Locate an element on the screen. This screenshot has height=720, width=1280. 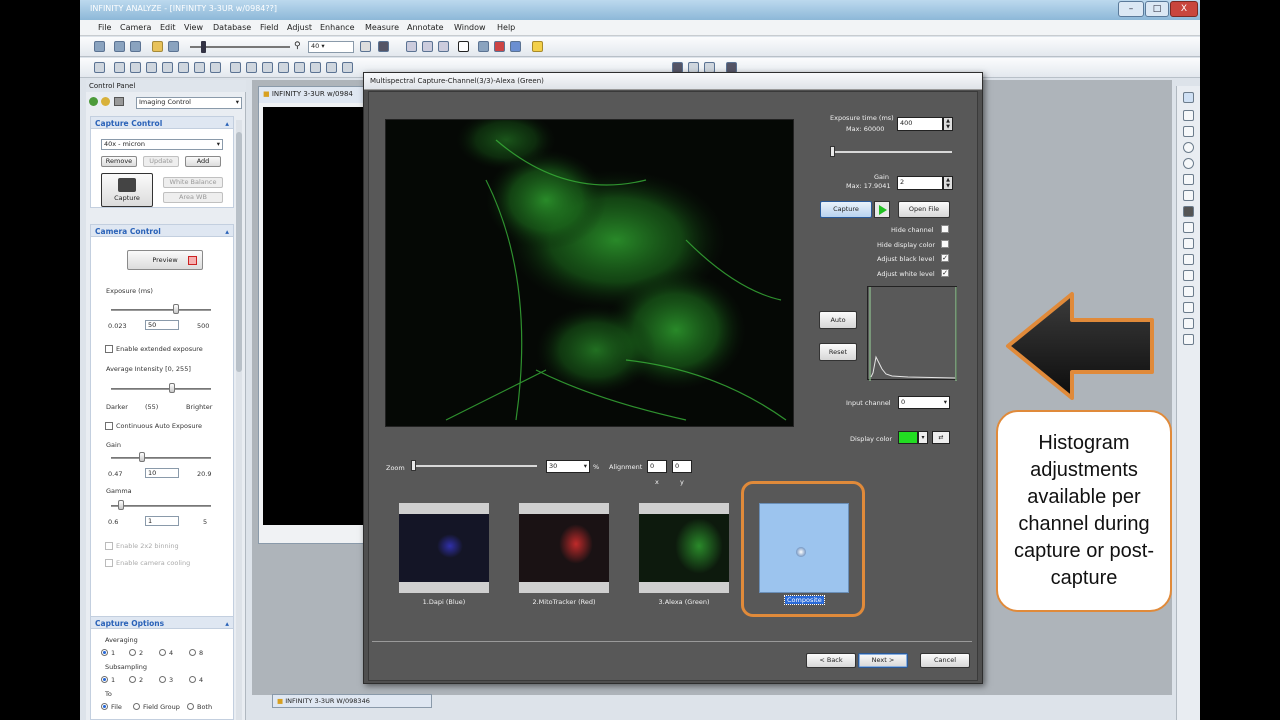
gain-input: 10 is located at coordinates (162, 473).